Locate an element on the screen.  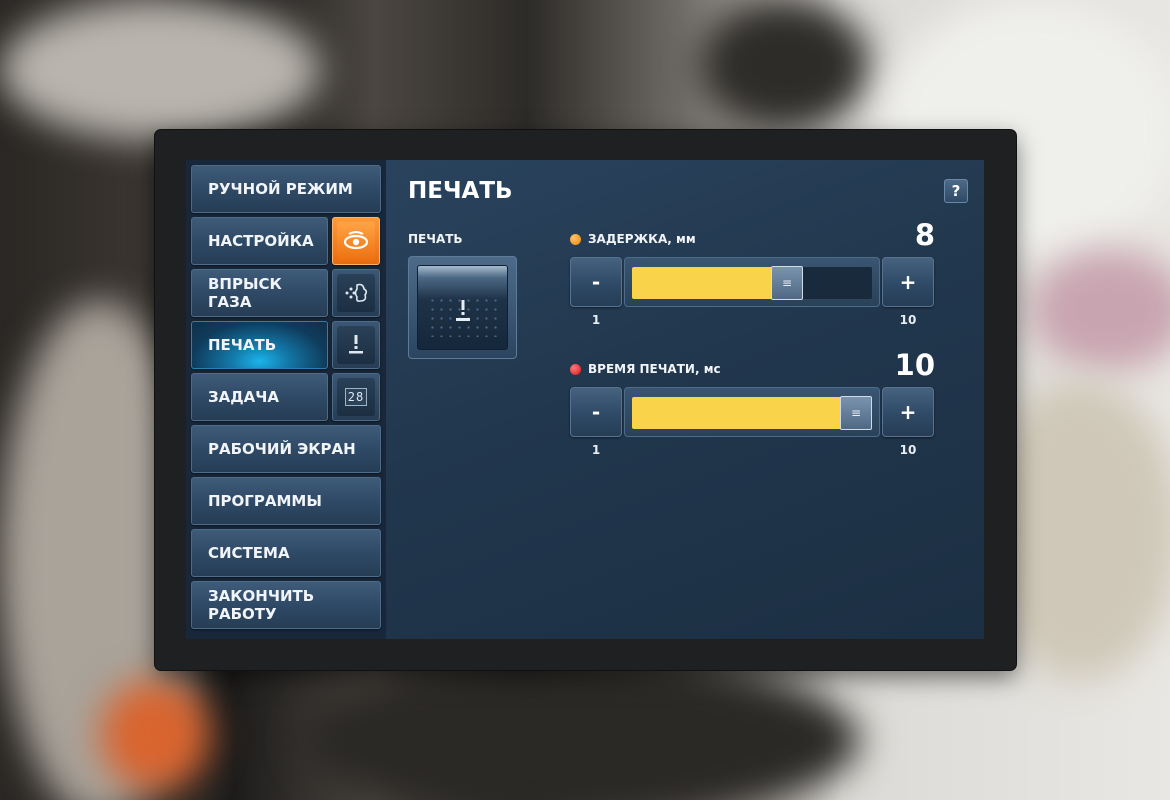
eye-icon is located at coordinates (356, 241).